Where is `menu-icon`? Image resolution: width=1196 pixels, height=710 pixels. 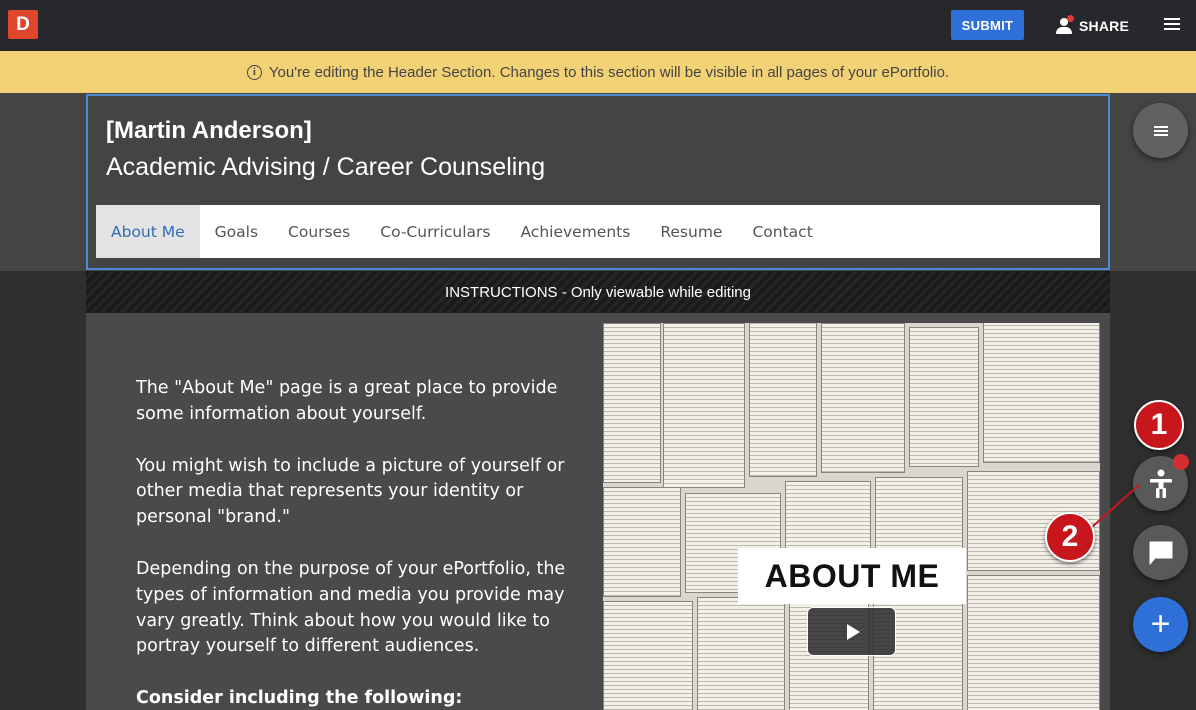
menu-icon is located at coordinates (1160, 131).